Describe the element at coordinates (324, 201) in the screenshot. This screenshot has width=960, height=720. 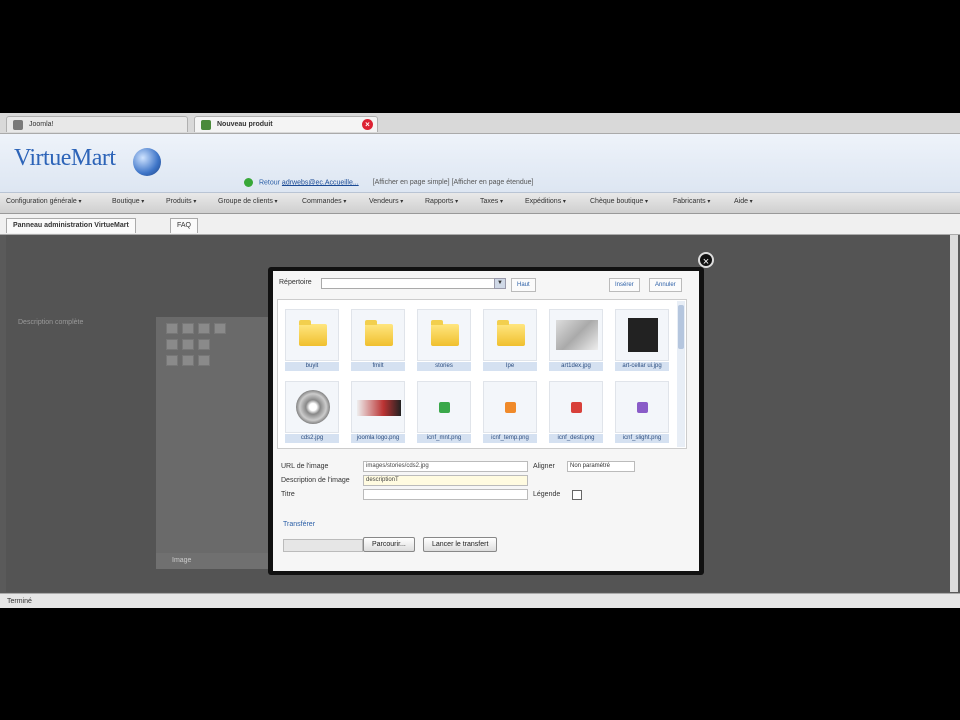
I see `menu-commandes: Commandes` at that location.